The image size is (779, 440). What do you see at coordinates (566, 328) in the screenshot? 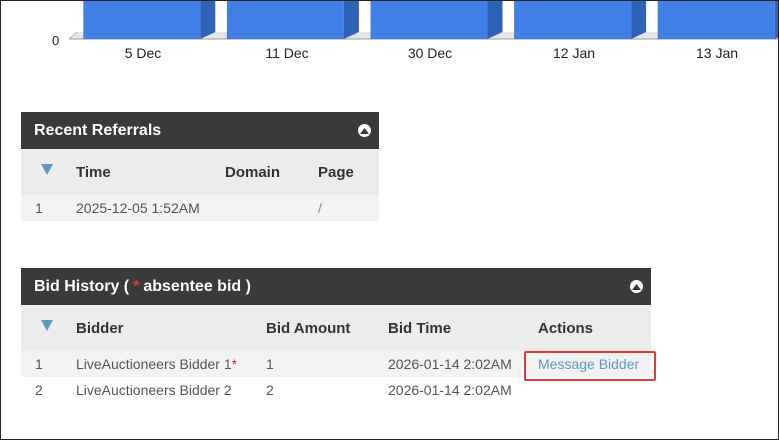
I see `column-header-actions: Actions` at bounding box center [566, 328].